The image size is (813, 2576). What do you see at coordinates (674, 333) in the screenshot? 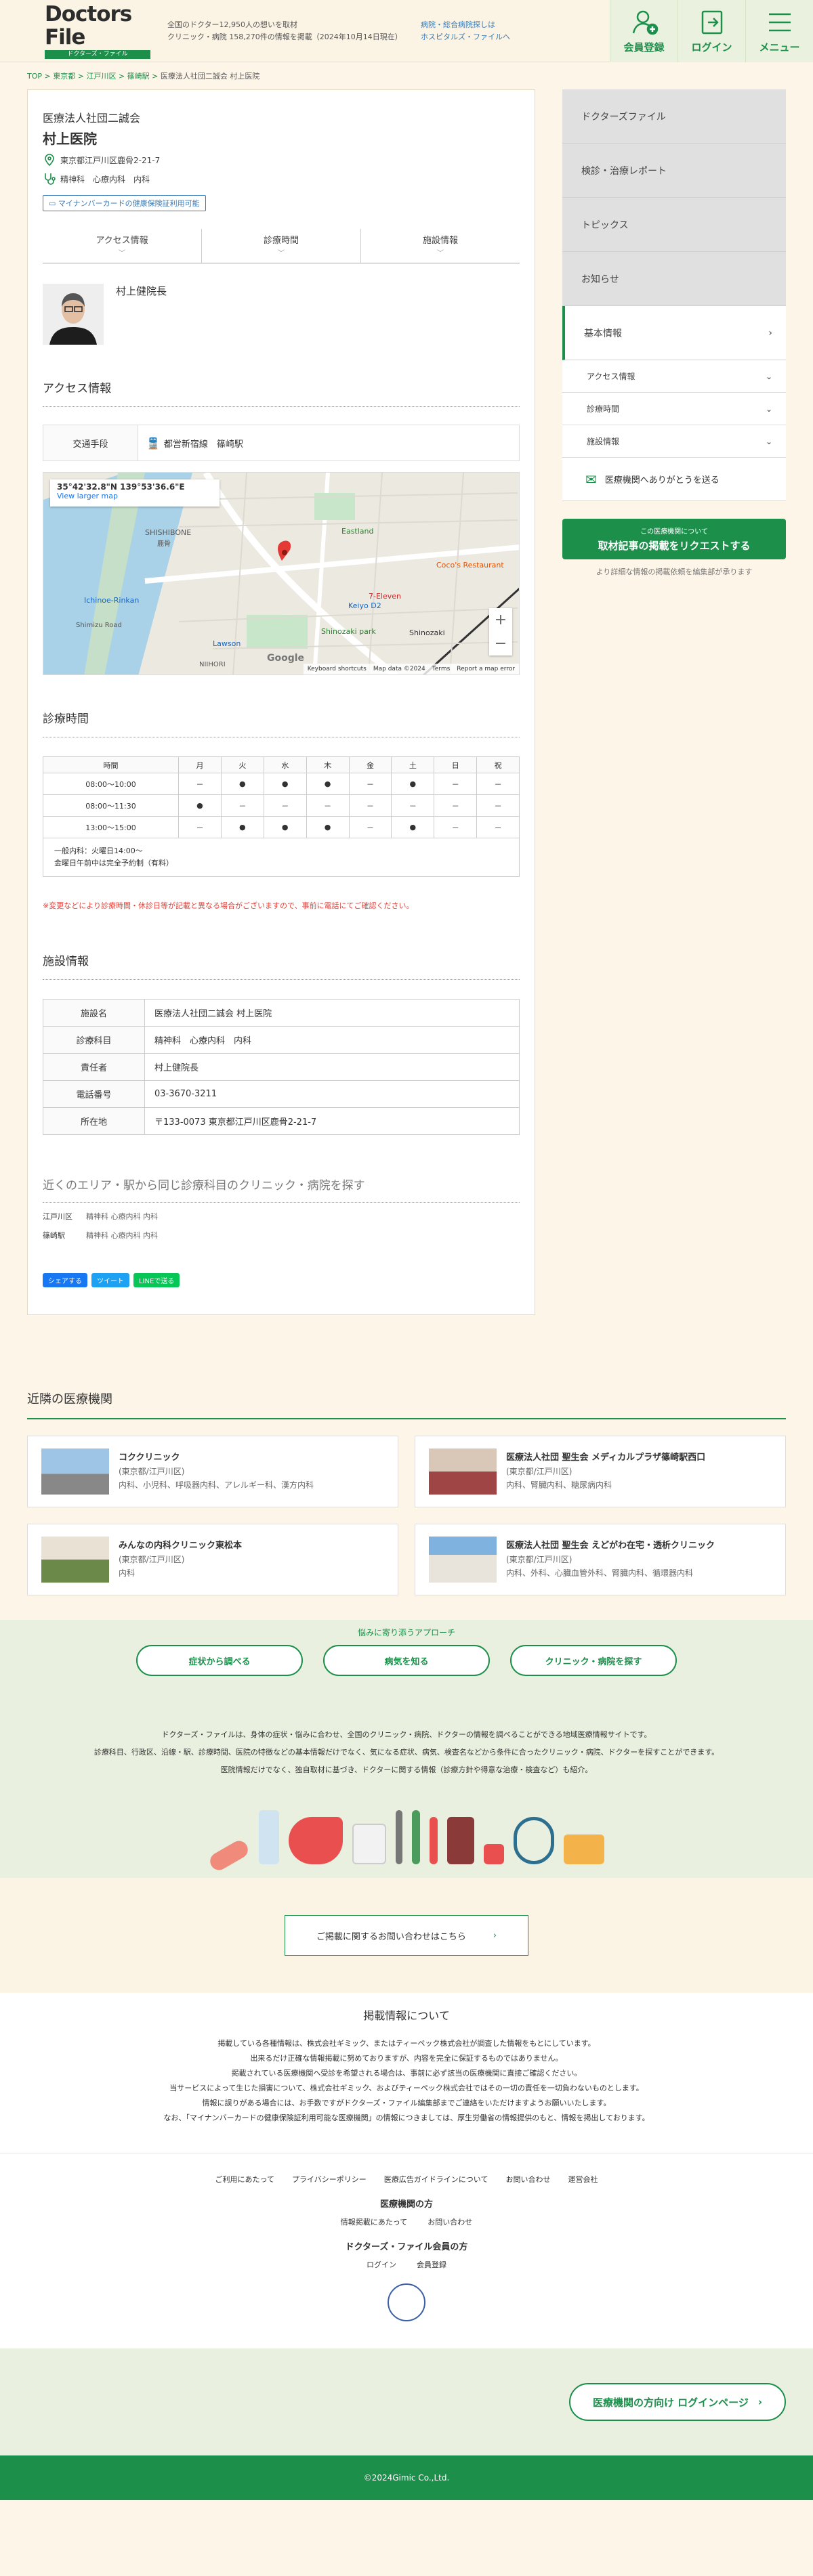
I see `sidebar-item-basic-info: 基本情報 ›` at bounding box center [674, 333].